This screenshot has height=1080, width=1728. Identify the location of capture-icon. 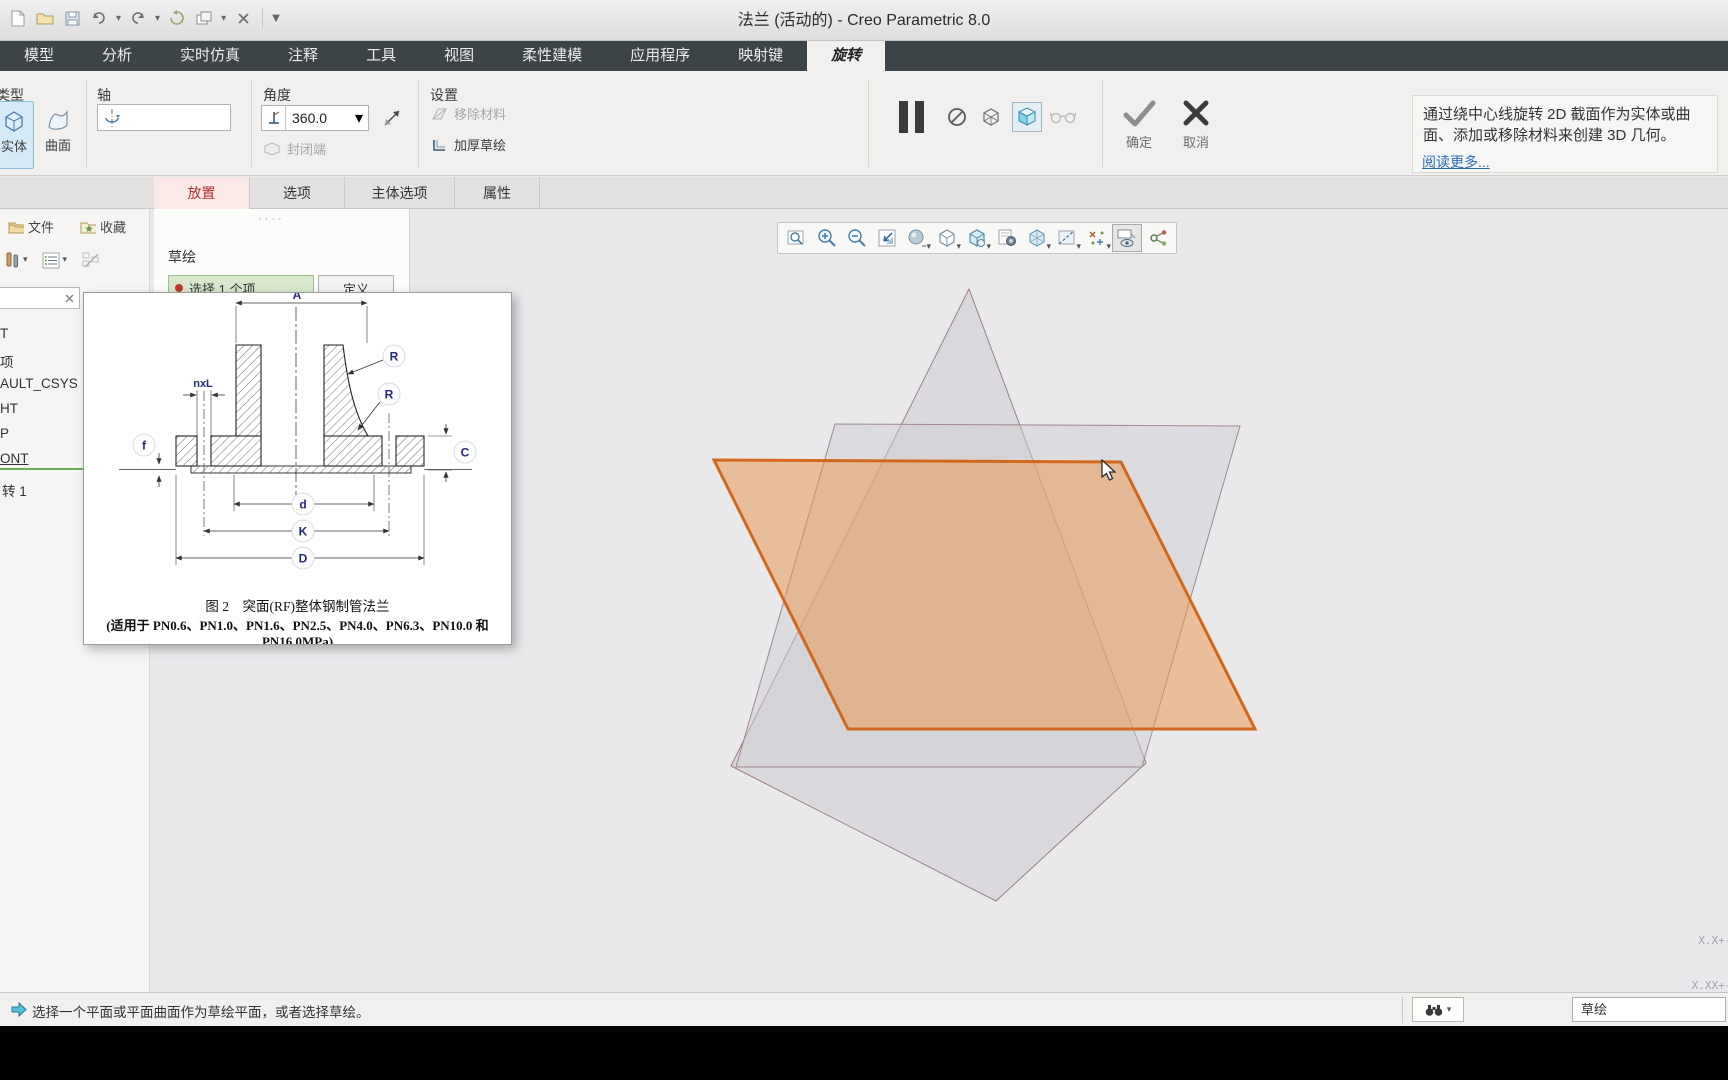
(1007, 238).